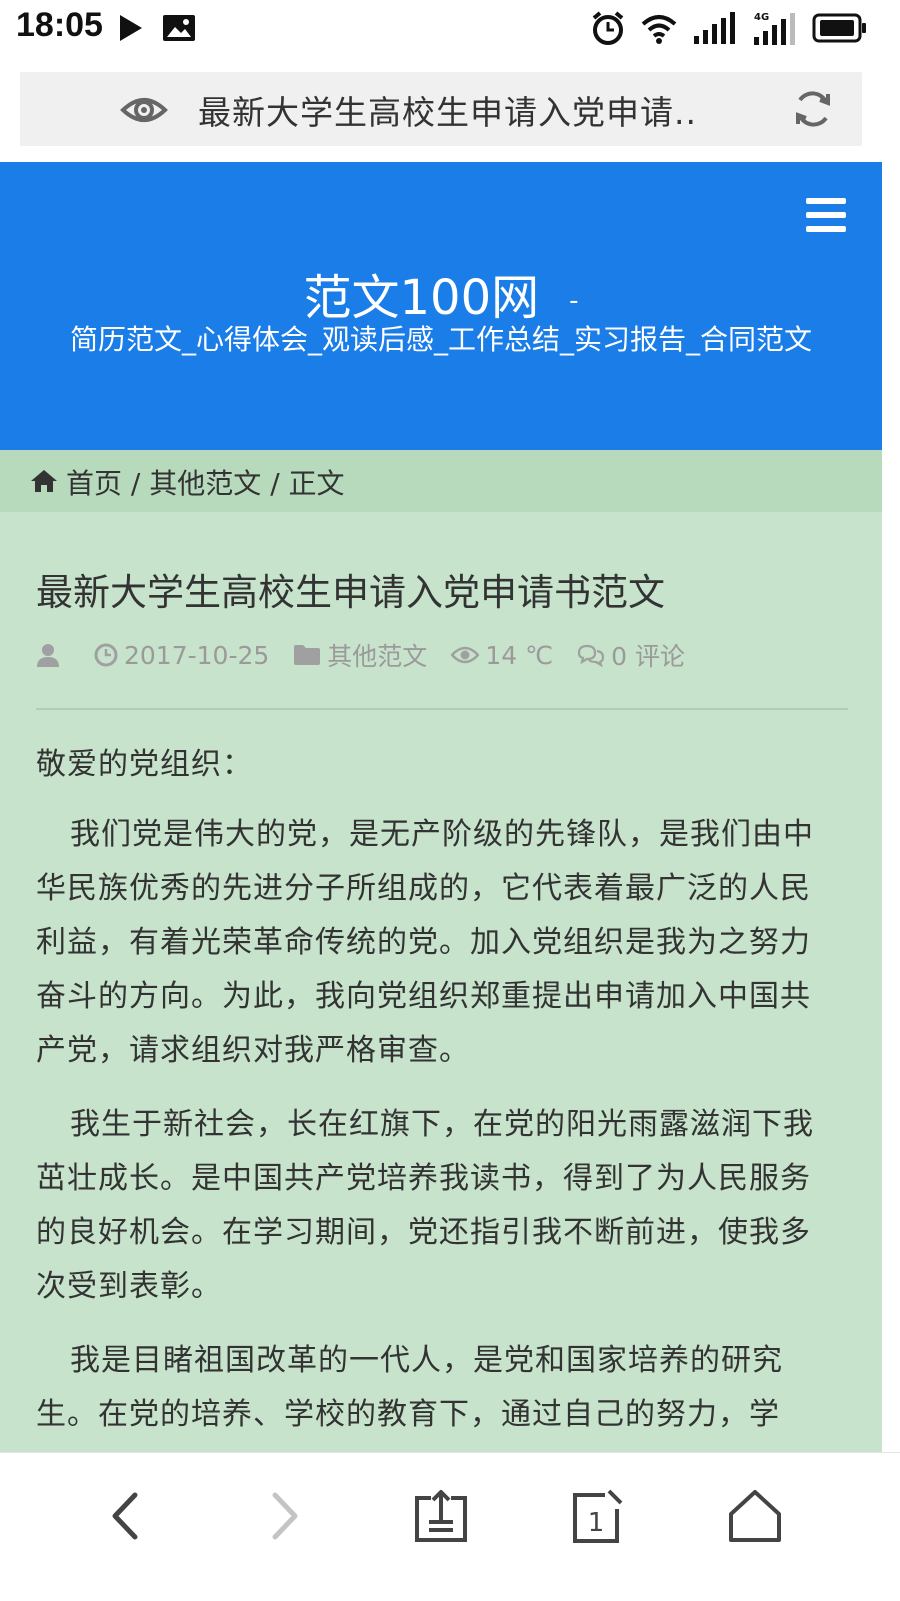 The height and width of the screenshot is (1601, 900). Describe the element at coordinates (179, 28) in the screenshot. I see `image-notification-icon` at that location.